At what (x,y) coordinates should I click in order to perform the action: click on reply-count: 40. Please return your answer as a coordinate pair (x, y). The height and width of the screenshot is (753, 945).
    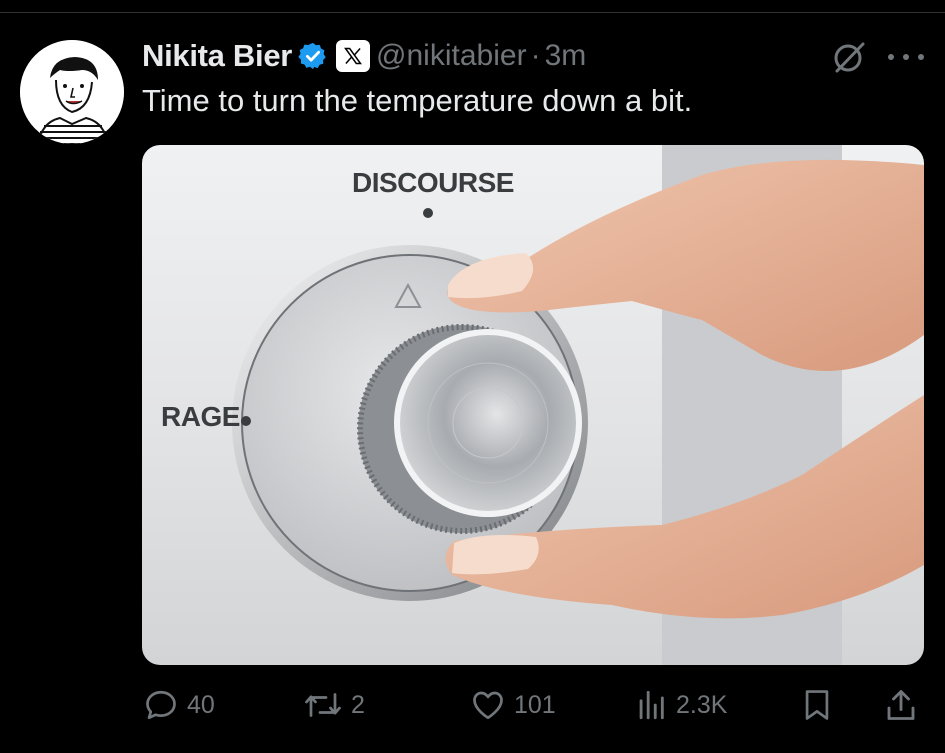
    Looking at the image, I should click on (201, 704).